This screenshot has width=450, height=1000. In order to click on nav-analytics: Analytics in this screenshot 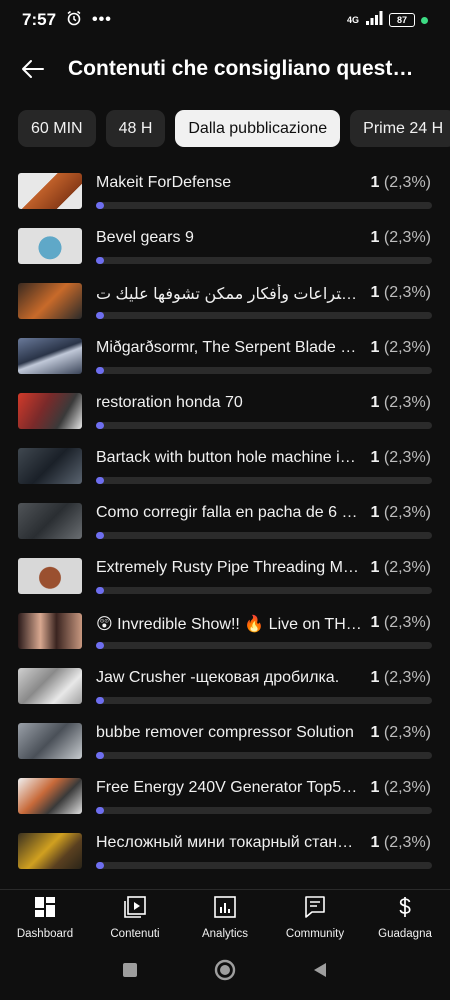, I will do `click(225, 917)`.